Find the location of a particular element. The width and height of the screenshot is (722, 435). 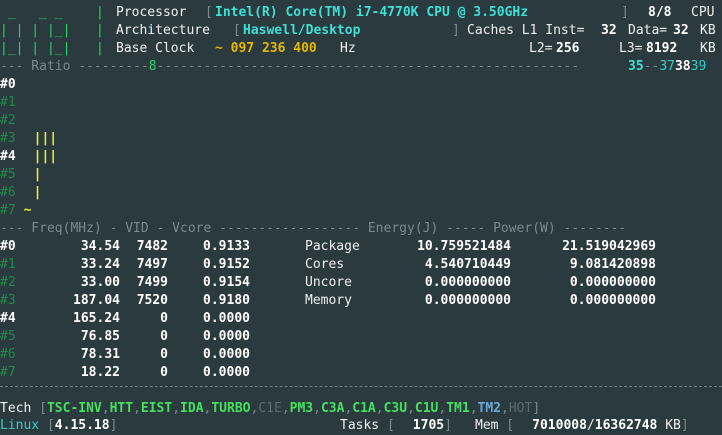

ratio-title: --- Ratio --------- is located at coordinates (74, 66).